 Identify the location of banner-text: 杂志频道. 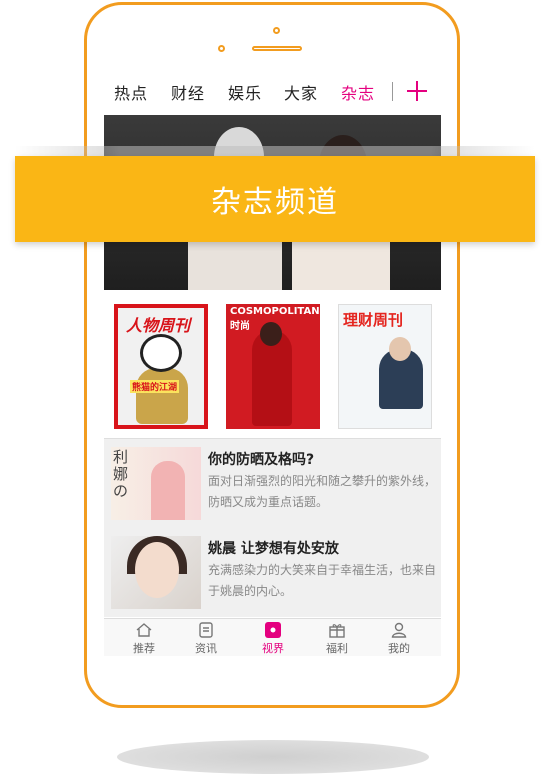
(275, 202).